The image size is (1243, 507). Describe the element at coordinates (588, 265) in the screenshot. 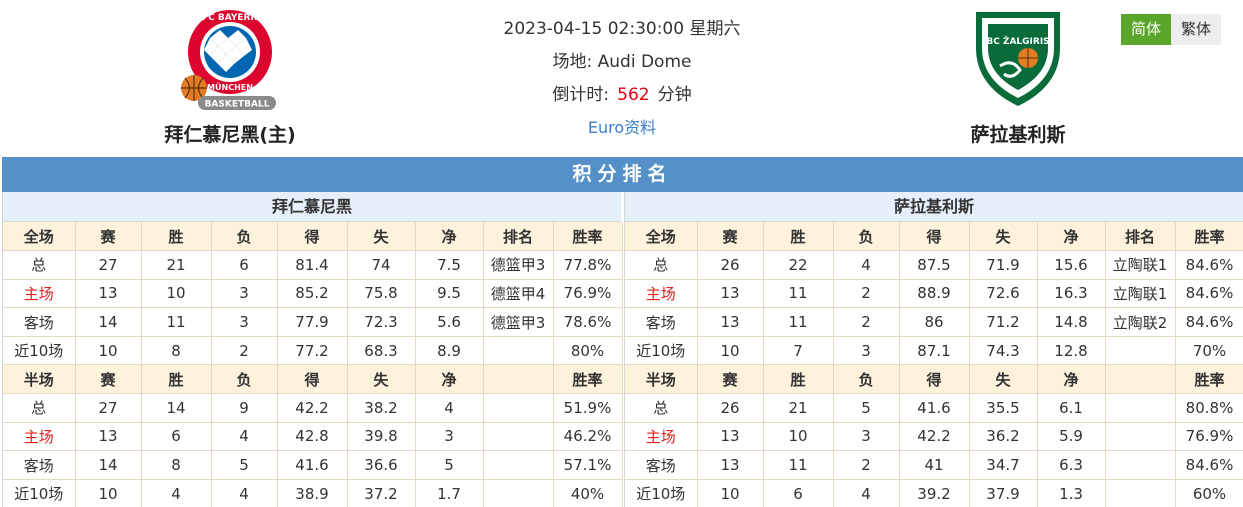

I see `table-cell: 77.8%` at that location.